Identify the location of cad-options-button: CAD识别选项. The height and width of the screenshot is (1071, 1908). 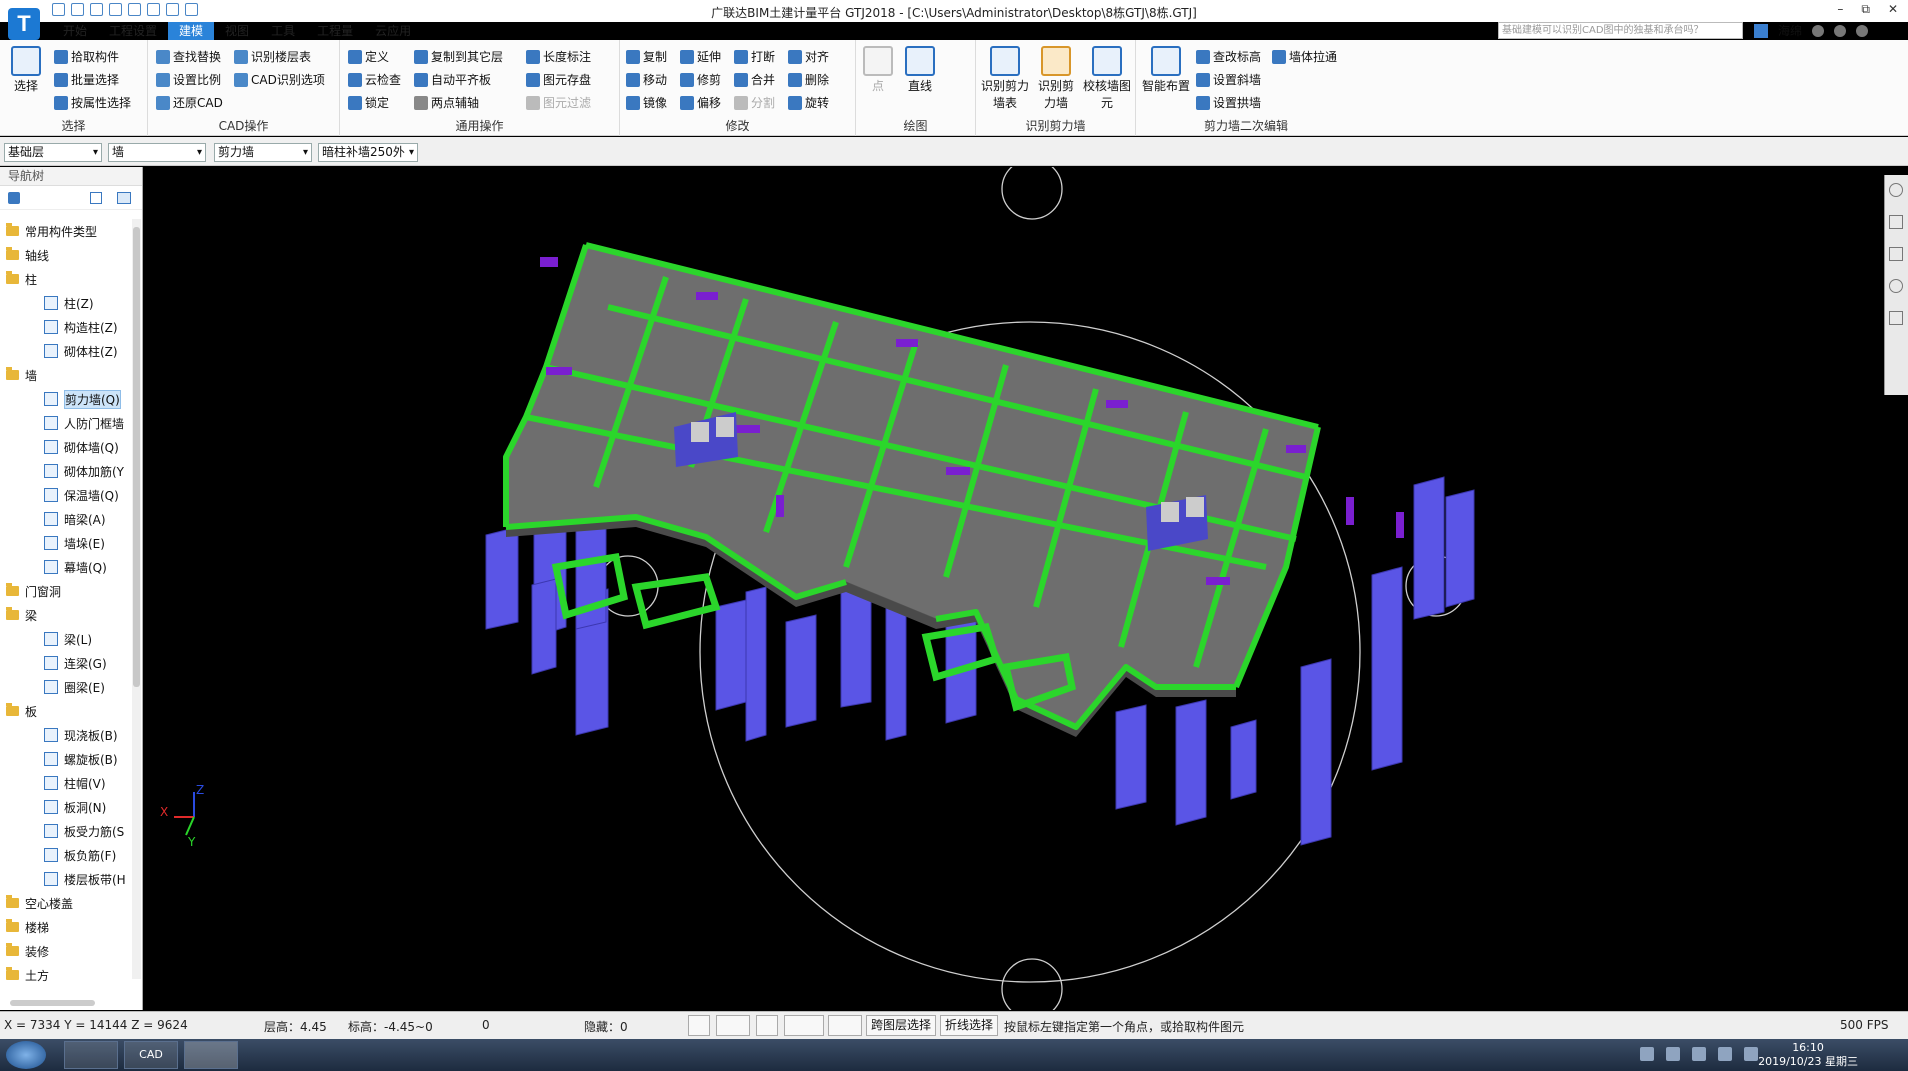
(279, 79).